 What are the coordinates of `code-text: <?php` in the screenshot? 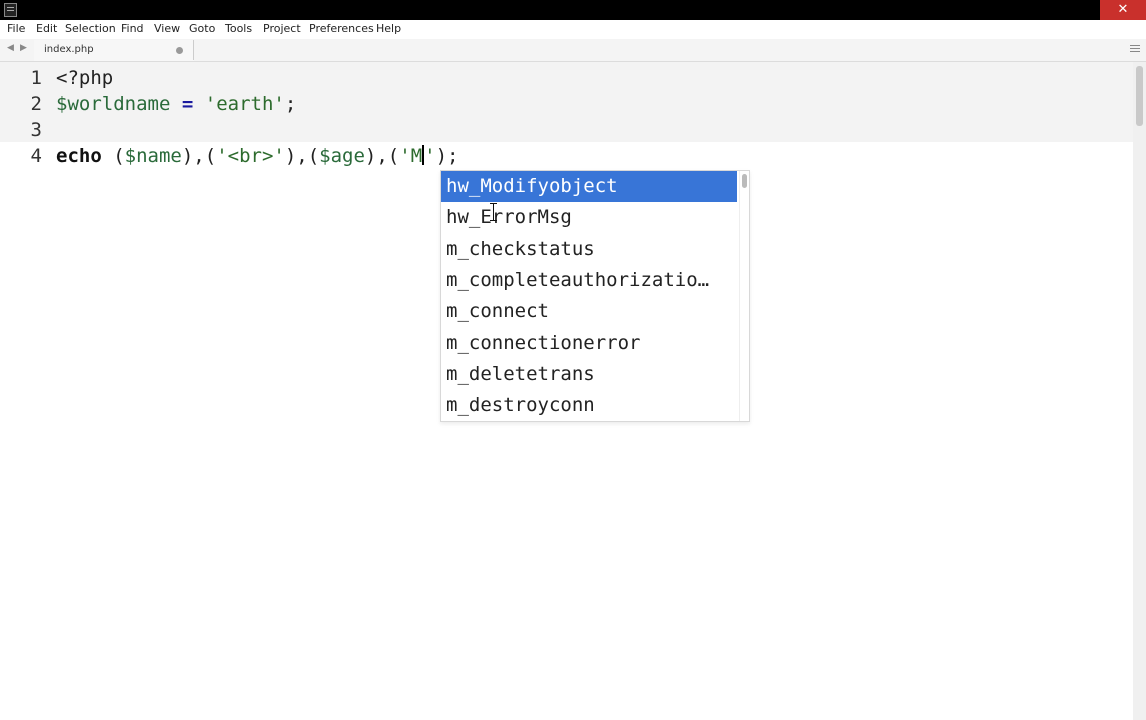 It's located at (84, 78).